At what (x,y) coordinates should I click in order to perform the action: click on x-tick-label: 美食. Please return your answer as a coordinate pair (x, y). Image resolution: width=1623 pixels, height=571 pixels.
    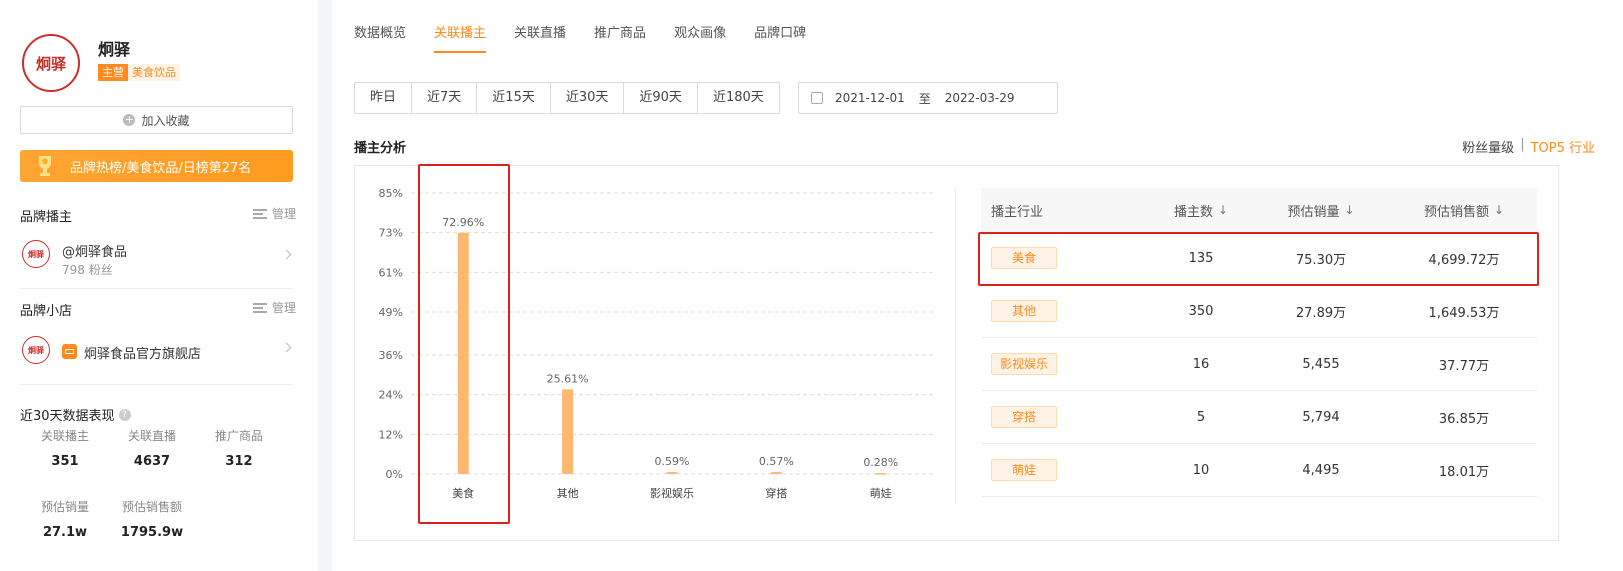
    Looking at the image, I should click on (463, 493).